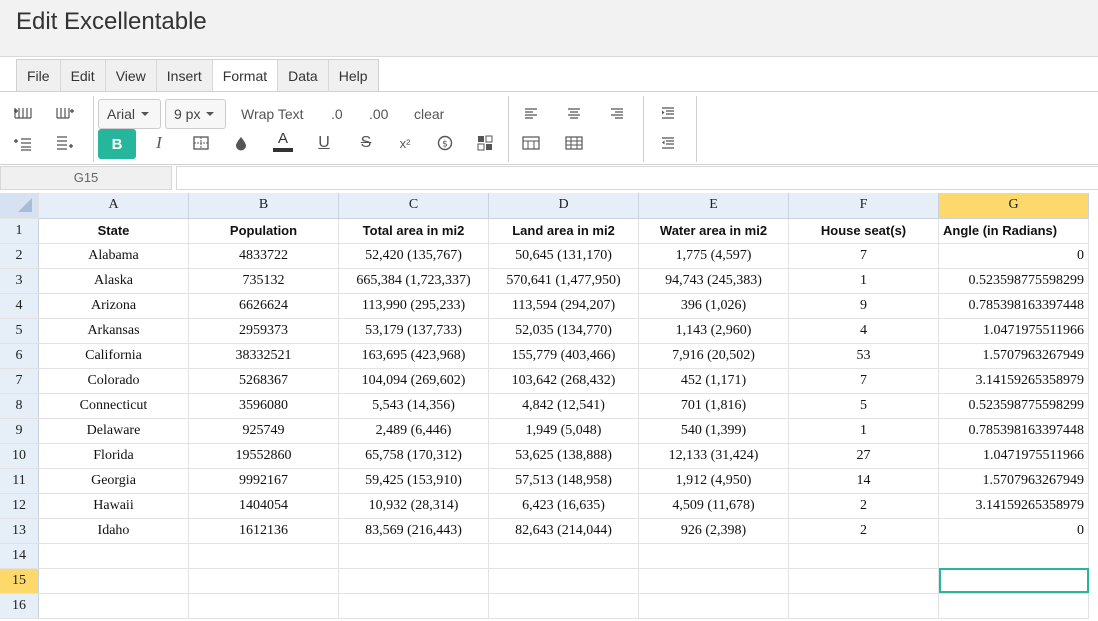 The image size is (1098, 621). I want to click on grid-cell: 53,625 (138,888), so click(563, 456).